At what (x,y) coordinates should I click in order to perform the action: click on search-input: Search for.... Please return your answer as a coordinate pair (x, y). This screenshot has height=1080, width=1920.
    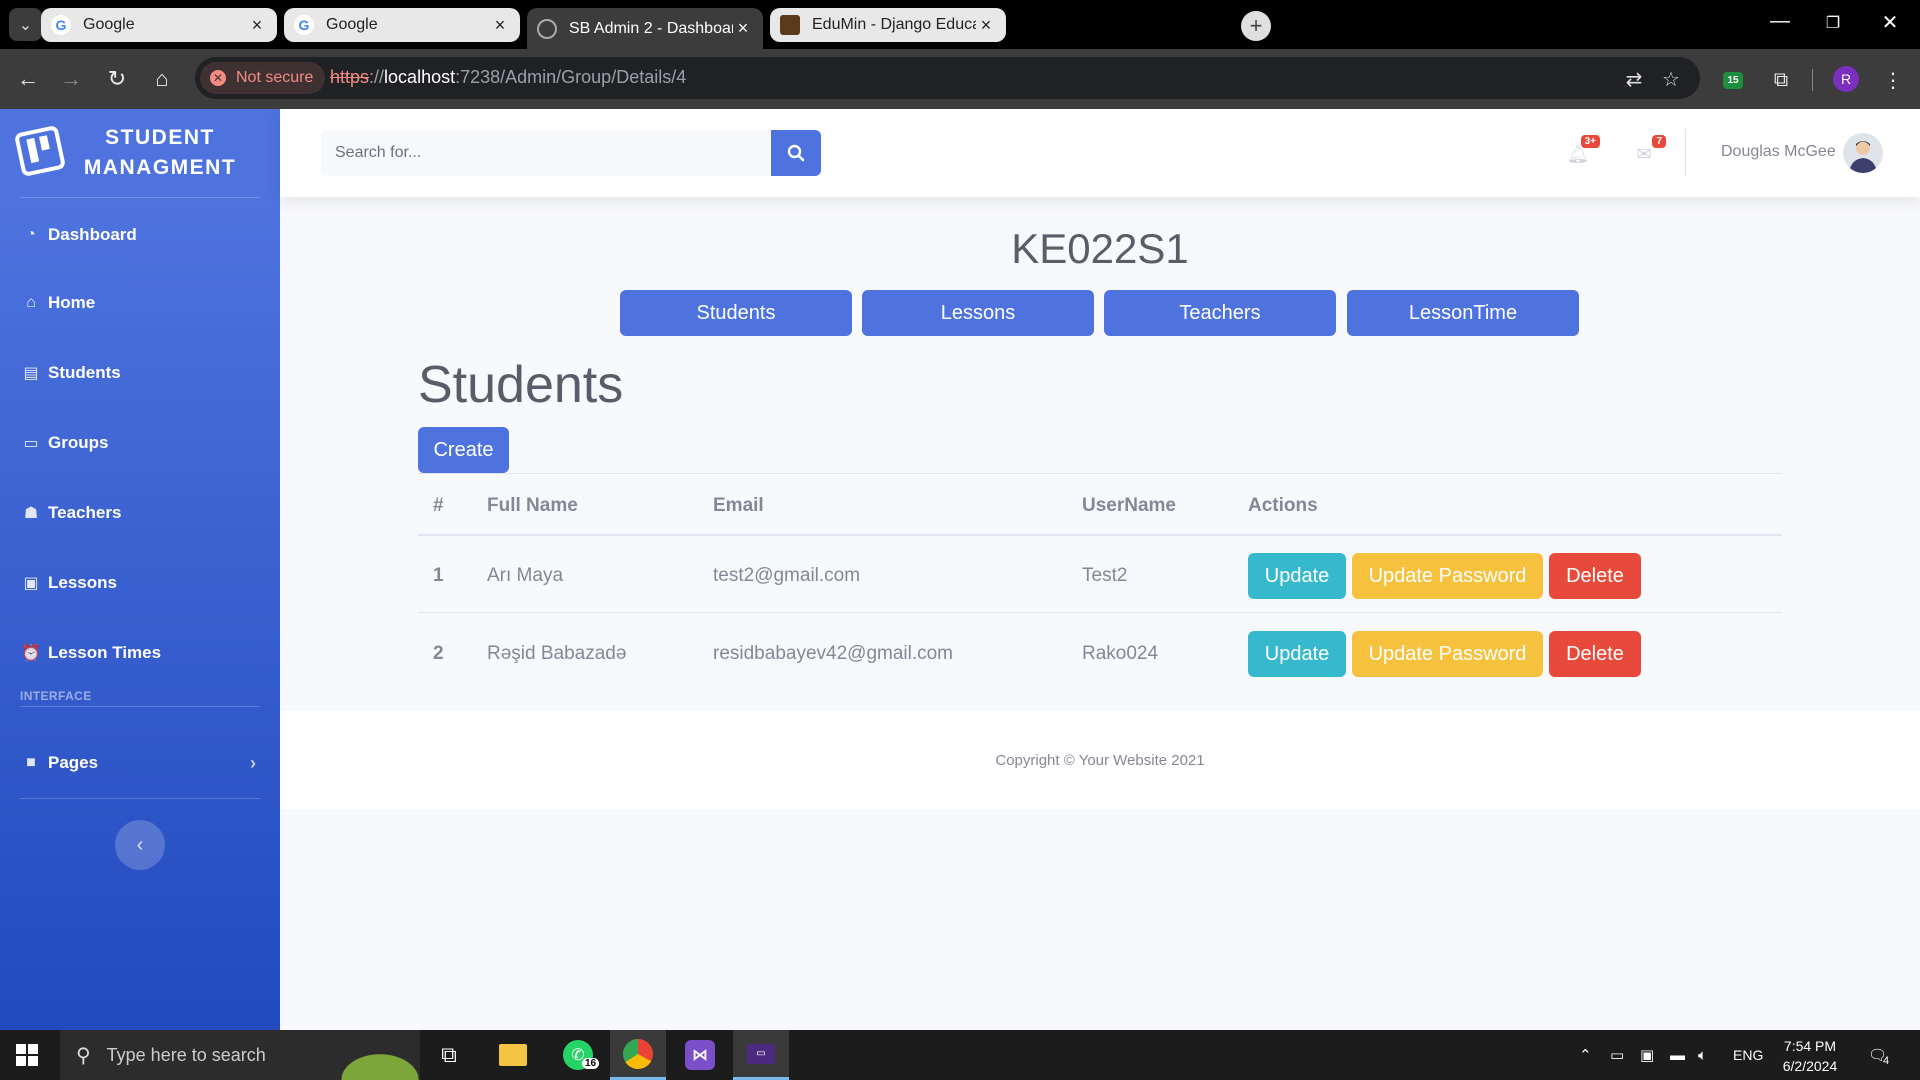
    Looking at the image, I should click on (547, 153).